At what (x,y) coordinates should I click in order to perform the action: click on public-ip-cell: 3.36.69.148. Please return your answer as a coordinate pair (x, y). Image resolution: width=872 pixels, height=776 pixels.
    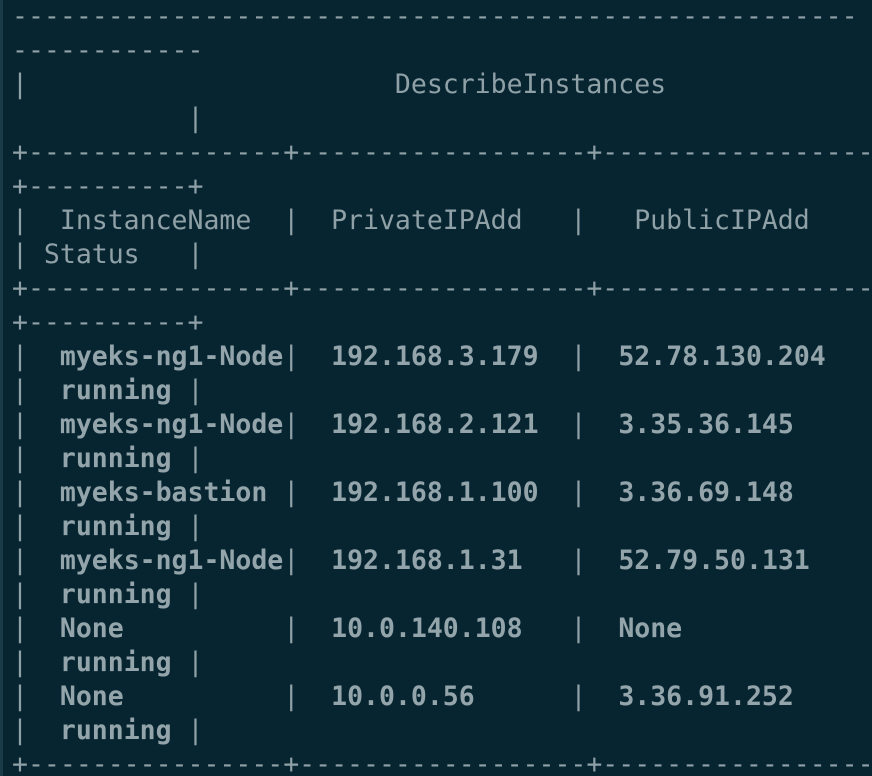
    Looking at the image, I should click on (706, 492).